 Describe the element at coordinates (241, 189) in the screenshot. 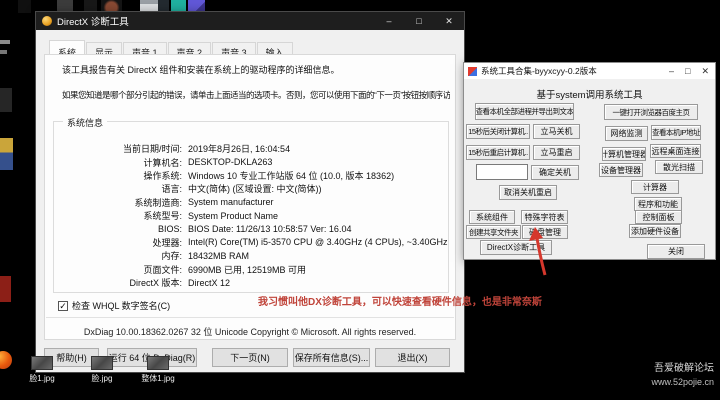

I see `system-info-row: 语言: 中文(简体) (区域设置: 中文(简体))` at that location.